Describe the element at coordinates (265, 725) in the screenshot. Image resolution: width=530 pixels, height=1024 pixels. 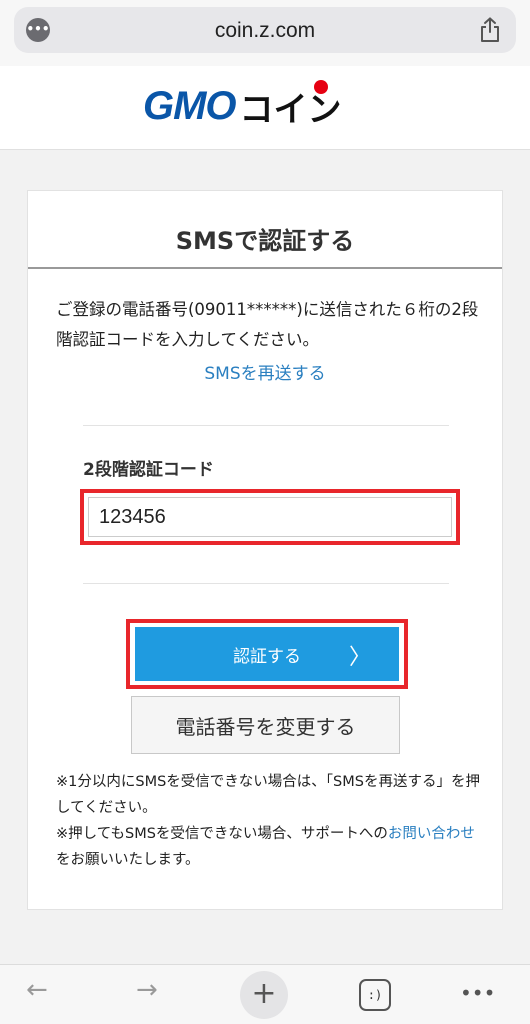
I see `change-phone-button: 電話番号を変更する` at that location.